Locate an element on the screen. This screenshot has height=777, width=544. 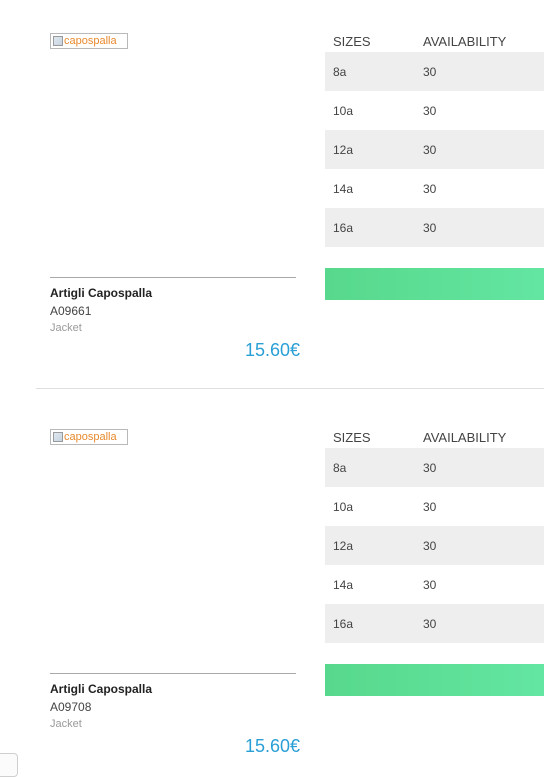
product-code: A09661 is located at coordinates (71, 311).